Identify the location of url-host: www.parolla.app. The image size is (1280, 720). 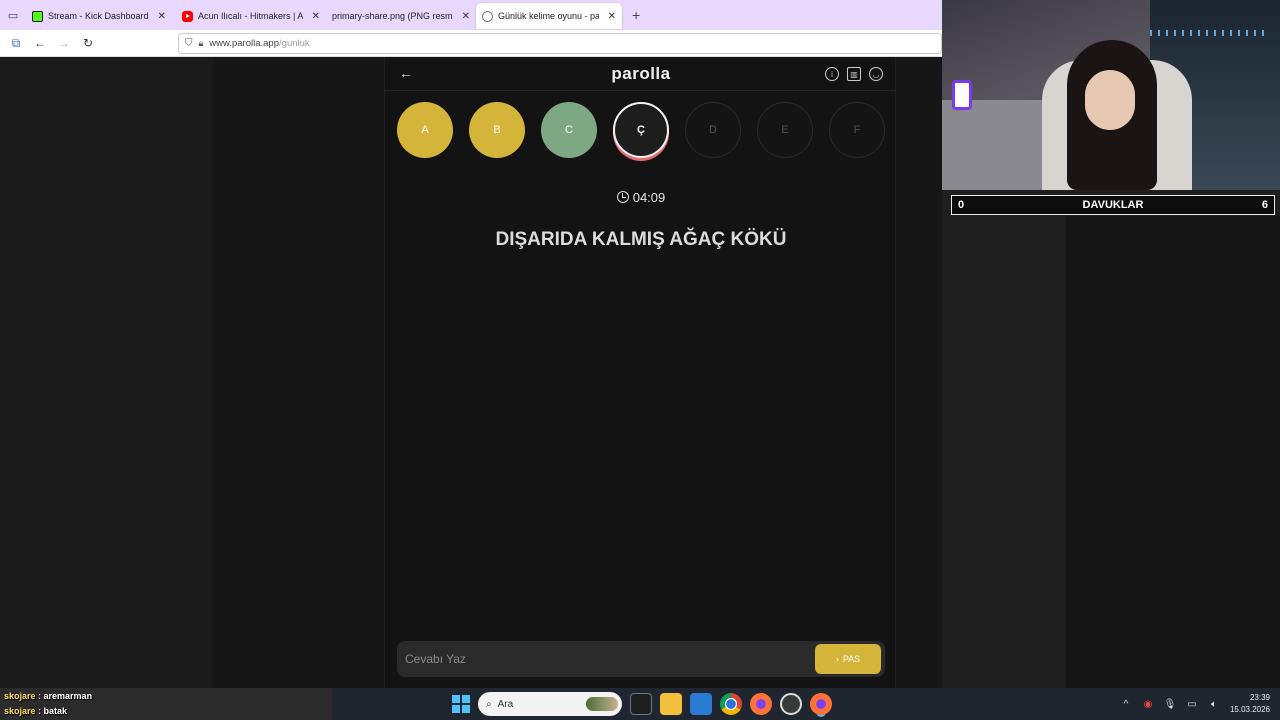
(244, 43).